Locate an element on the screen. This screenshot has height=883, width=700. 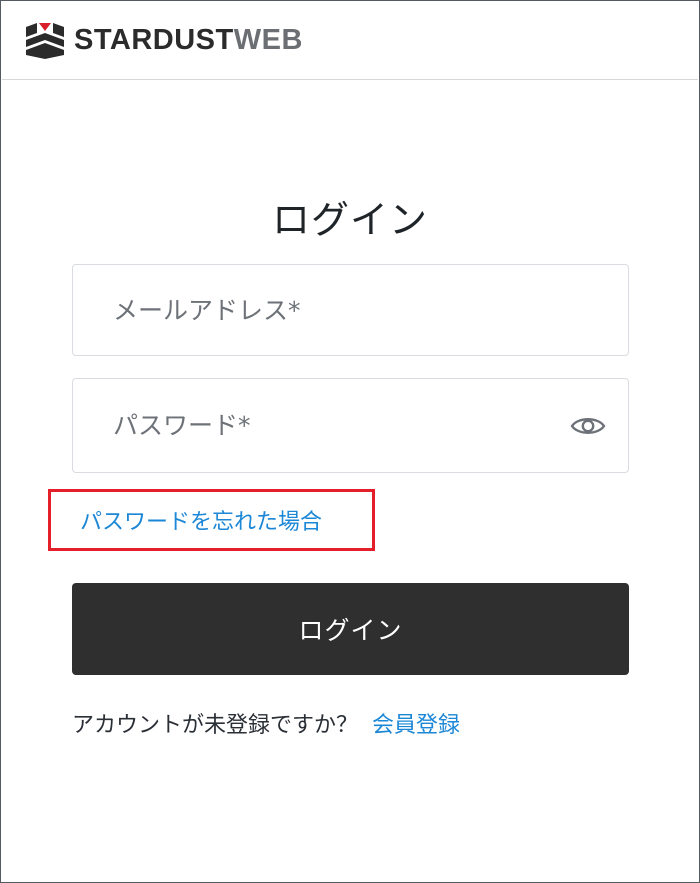
password-field is located at coordinates (350, 425).